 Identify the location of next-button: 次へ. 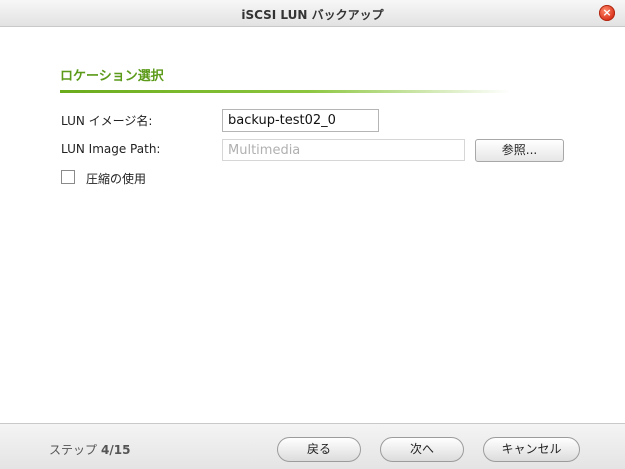
(422, 449).